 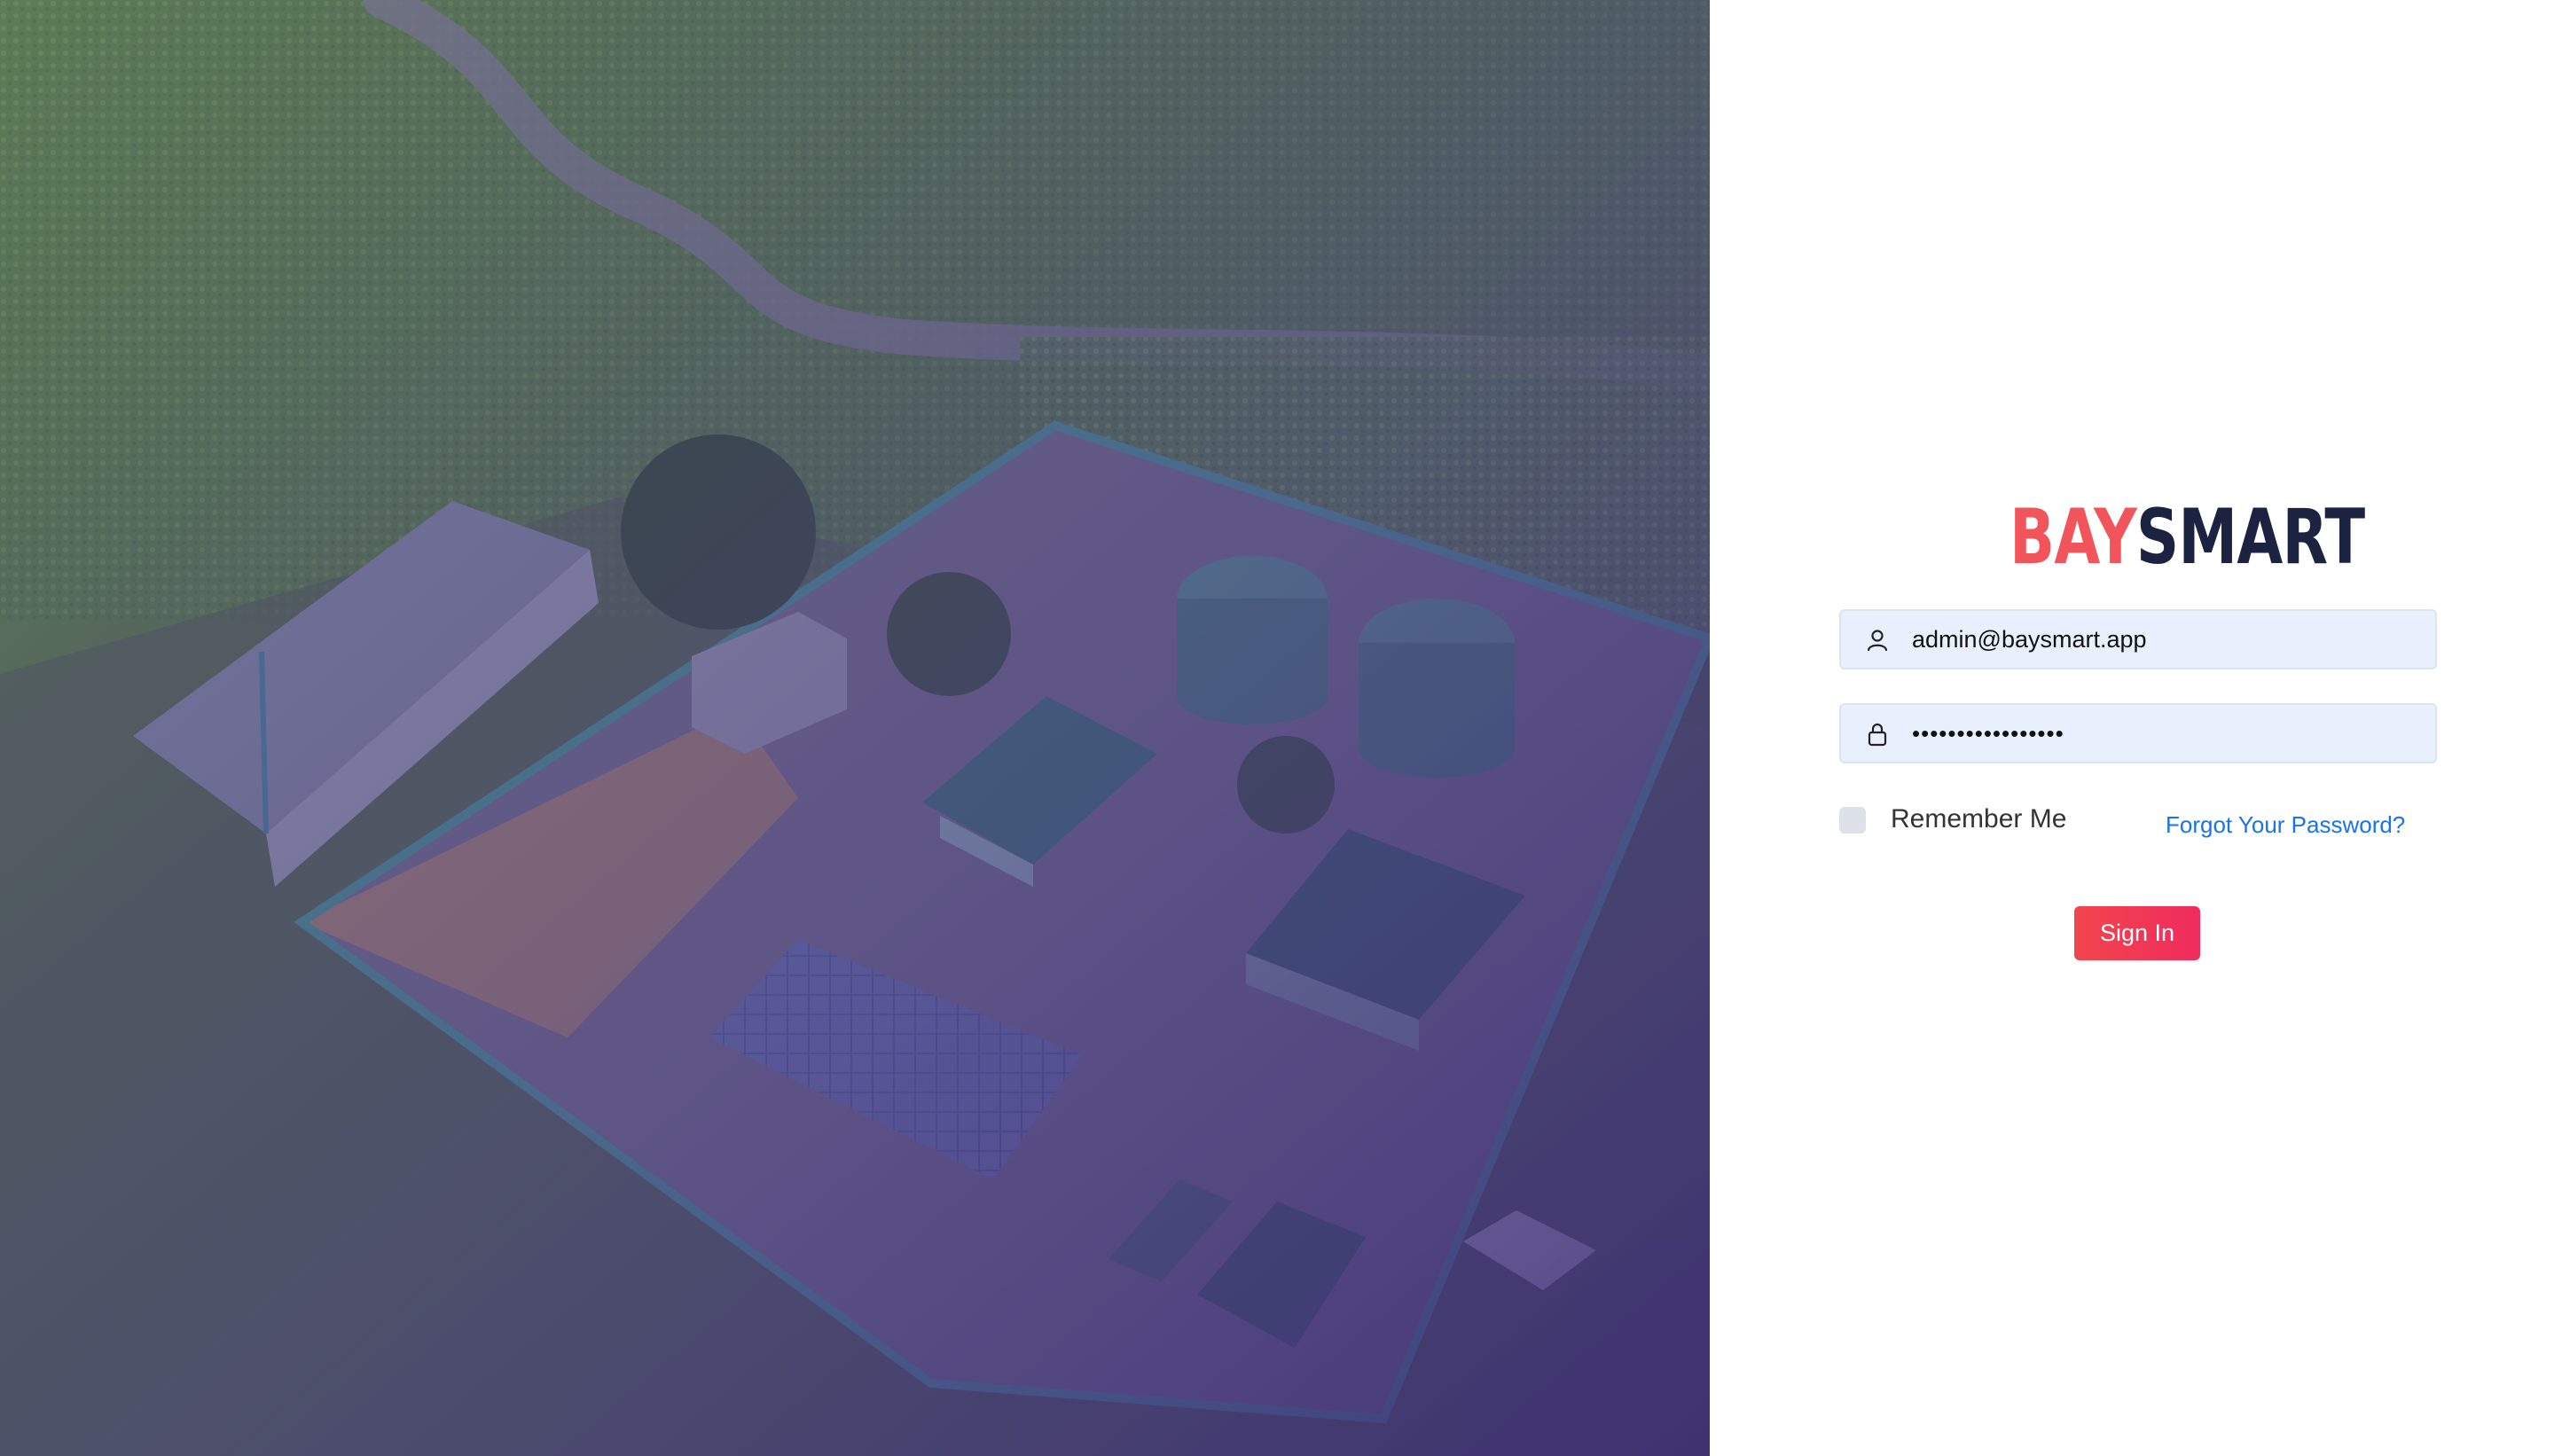 I want to click on email-field: admin@baysmart.app, so click(x=2138, y=639).